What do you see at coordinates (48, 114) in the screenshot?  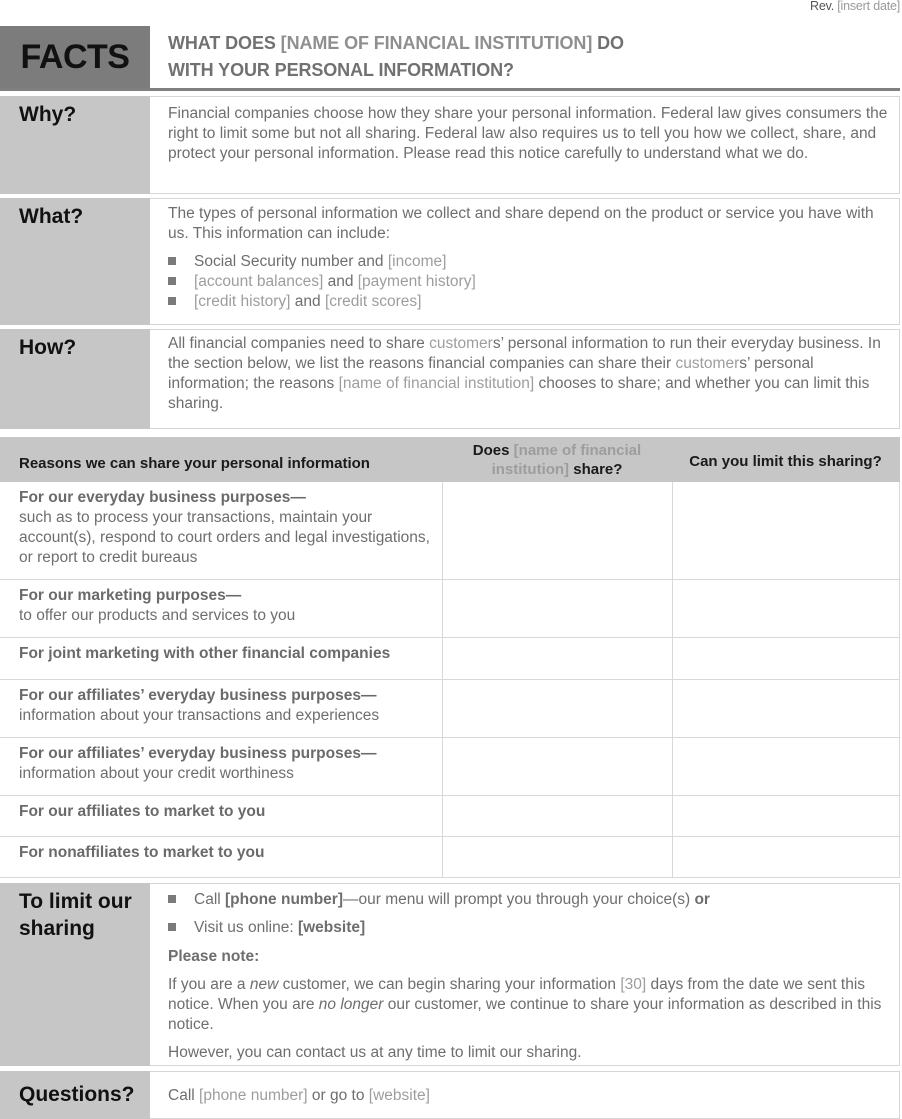 I see `why-label: Why?` at bounding box center [48, 114].